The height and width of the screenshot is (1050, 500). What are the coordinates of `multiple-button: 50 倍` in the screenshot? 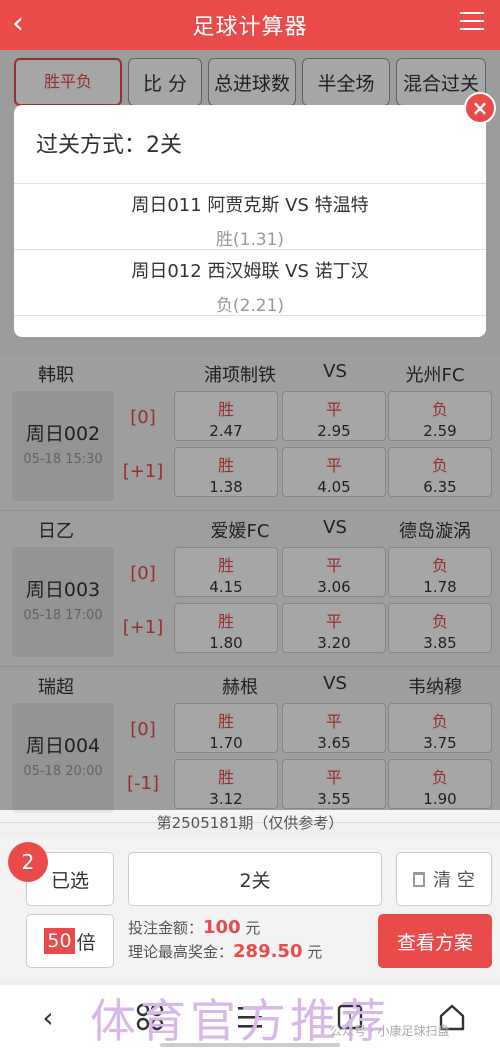 It's located at (70, 941).